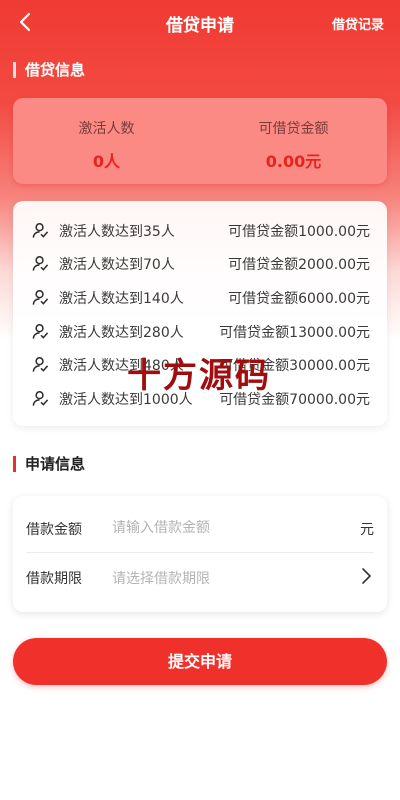 This screenshot has height=800, width=400. What do you see at coordinates (299, 232) in the screenshot?
I see `tier-amount: 可借贷金额1000.00元` at bounding box center [299, 232].